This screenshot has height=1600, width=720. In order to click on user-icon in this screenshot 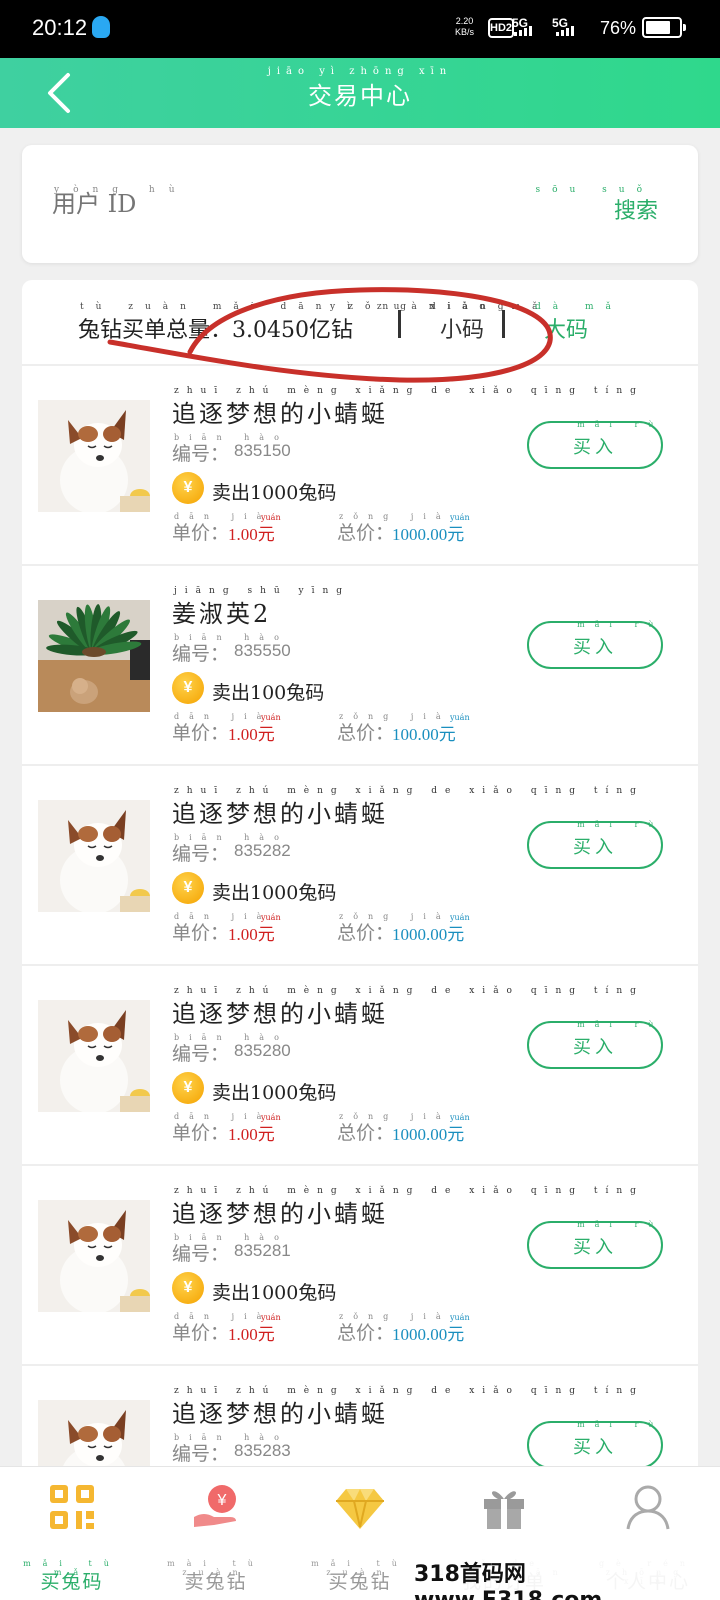, I will do `click(648, 1507)`.